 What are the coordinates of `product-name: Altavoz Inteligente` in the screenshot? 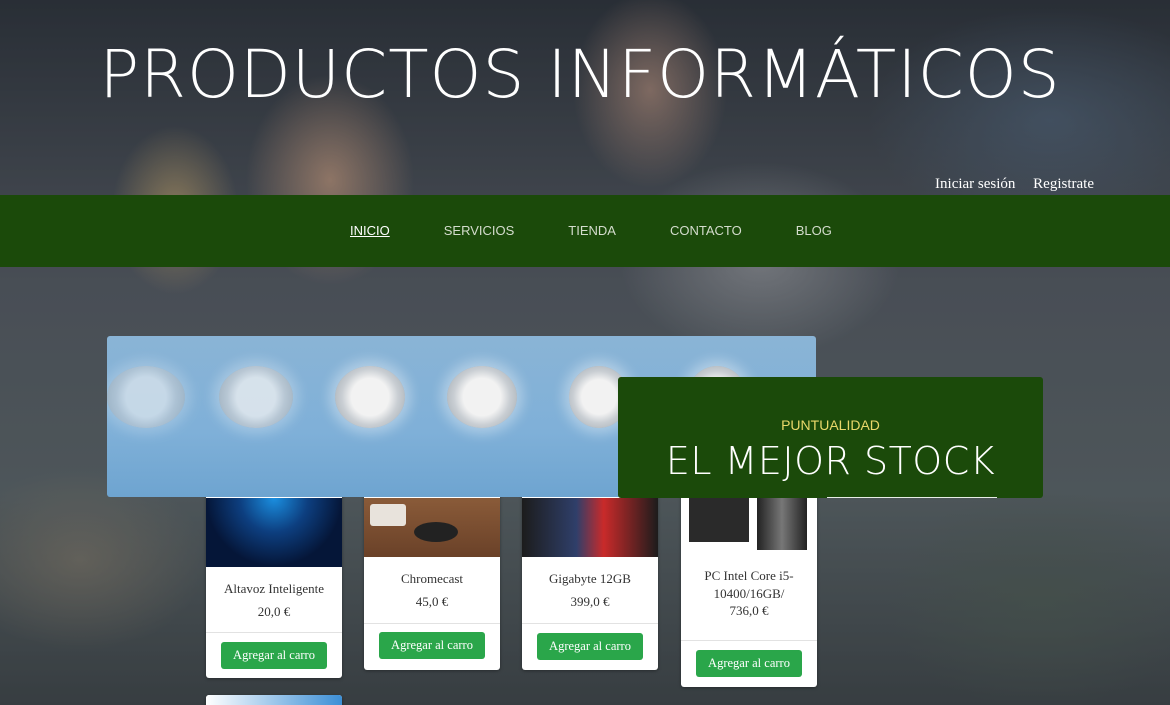 It's located at (274, 589).